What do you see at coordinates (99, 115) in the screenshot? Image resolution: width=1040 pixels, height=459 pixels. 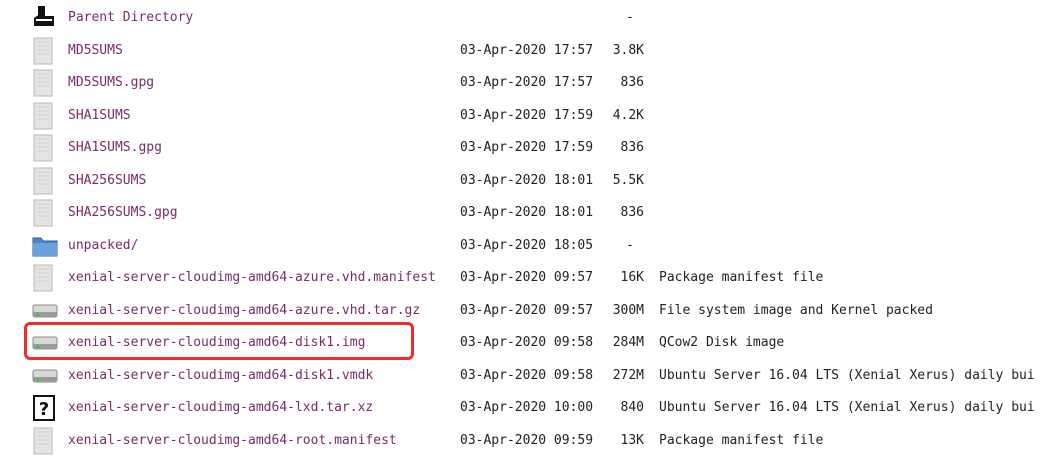 I see `file-link: SHA1SUMS` at bounding box center [99, 115].